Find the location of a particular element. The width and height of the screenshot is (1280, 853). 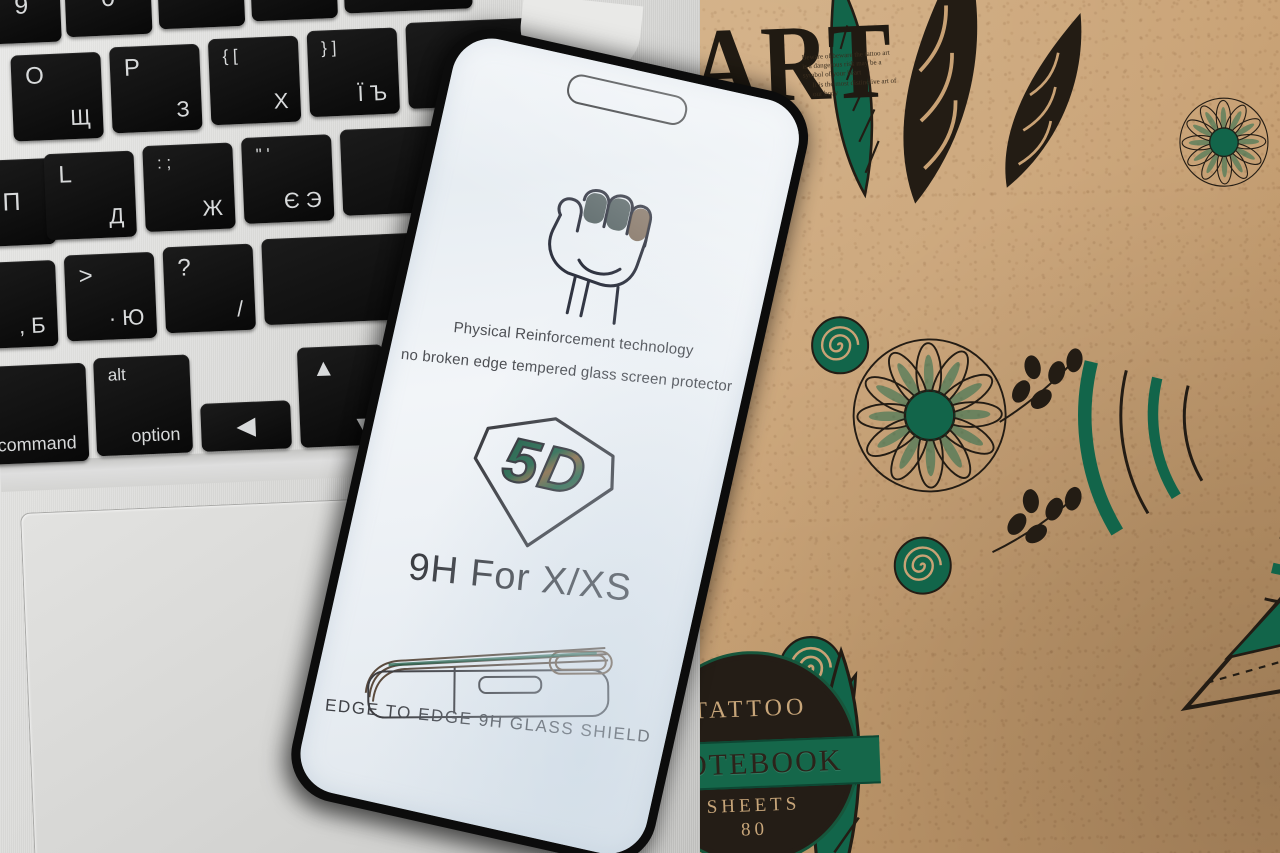

raised-fist-icon is located at coordinates (600, 257).